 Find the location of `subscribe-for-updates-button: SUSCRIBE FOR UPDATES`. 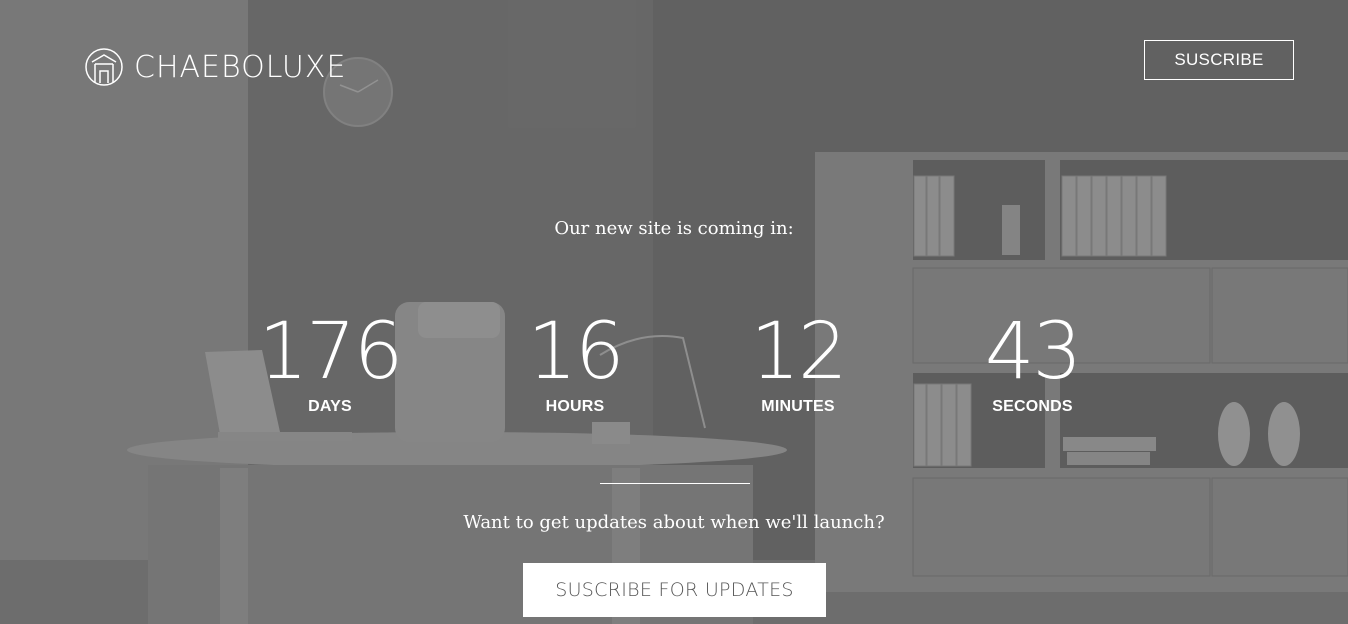

subscribe-for-updates-button: SUSCRIBE FOR UPDATES is located at coordinates (674, 590).